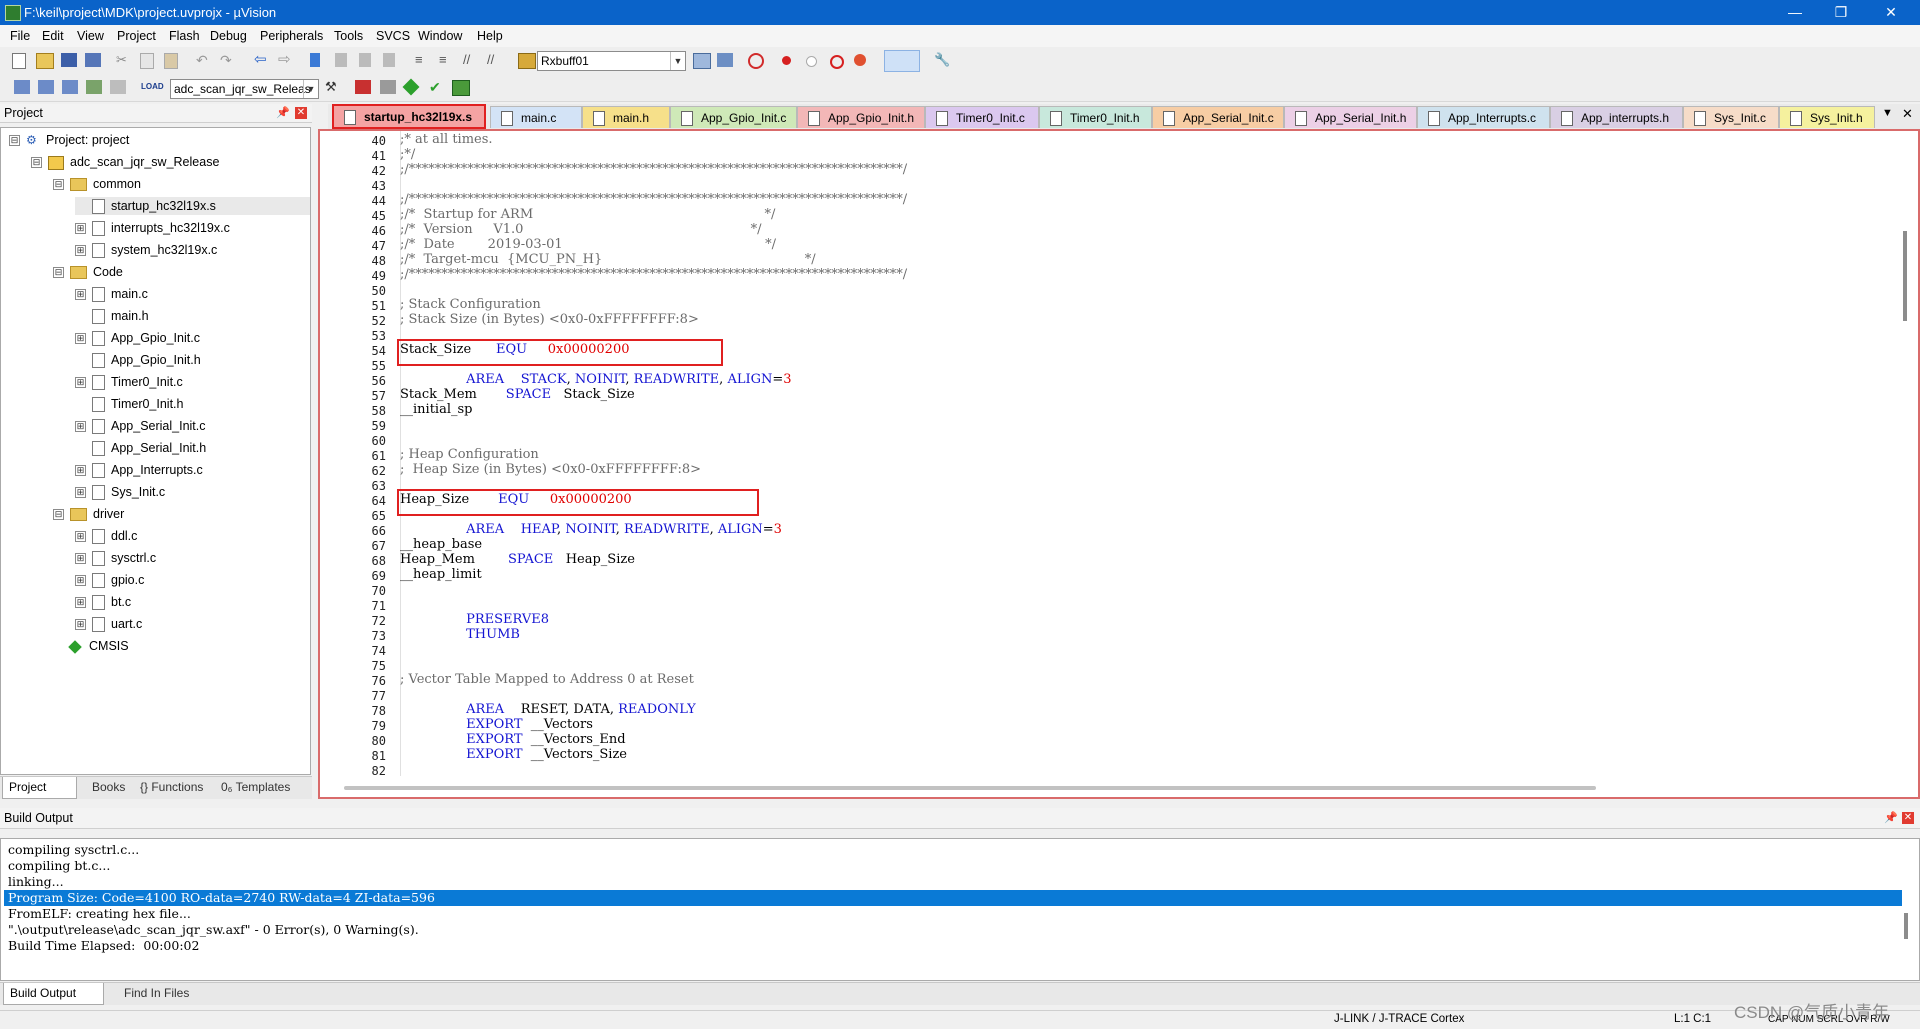 This screenshot has width=1920, height=1029. What do you see at coordinates (447, 60) in the screenshot?
I see `unindent-icon: ≡` at bounding box center [447, 60].